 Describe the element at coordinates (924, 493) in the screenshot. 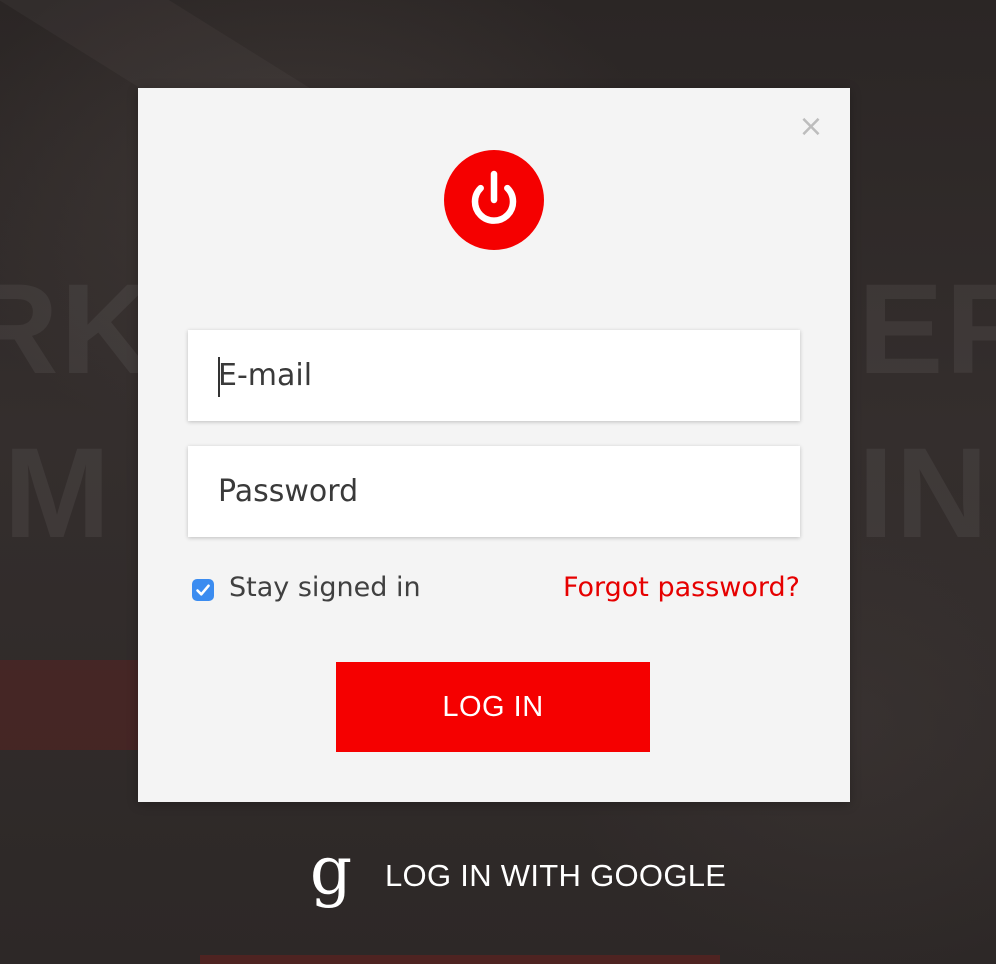

I see `background-faint-text: IN` at that location.